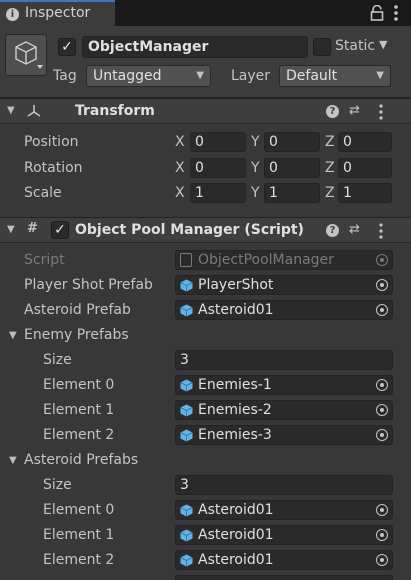  What do you see at coordinates (44, 260) in the screenshot?
I see `script-label: Script` at bounding box center [44, 260].